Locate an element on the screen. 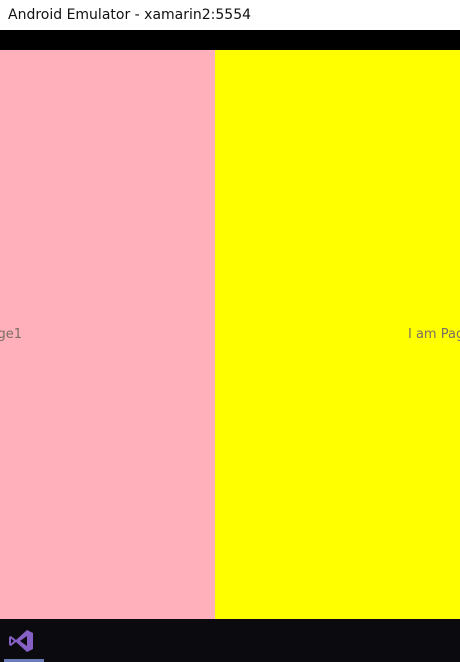 The height and width of the screenshot is (662, 460). visual-studio-icon is located at coordinates (21, 641).